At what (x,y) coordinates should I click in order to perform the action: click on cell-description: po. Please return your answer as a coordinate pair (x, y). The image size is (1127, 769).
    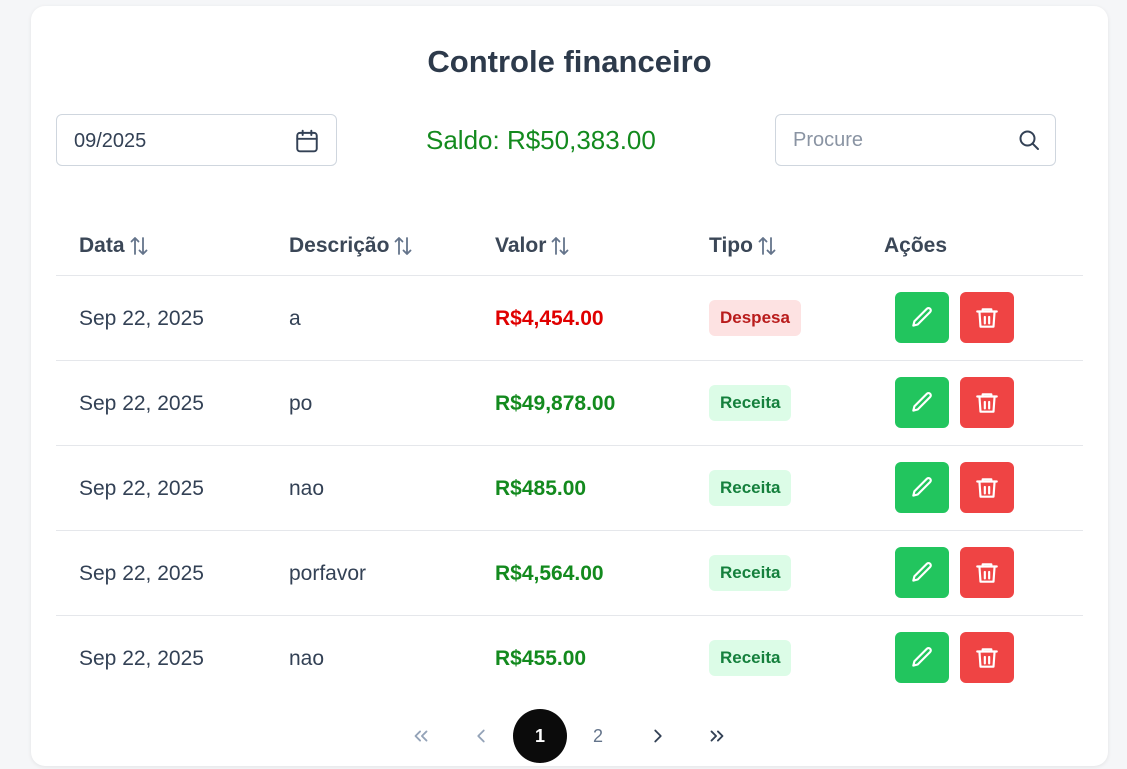
    Looking at the image, I should click on (301, 403).